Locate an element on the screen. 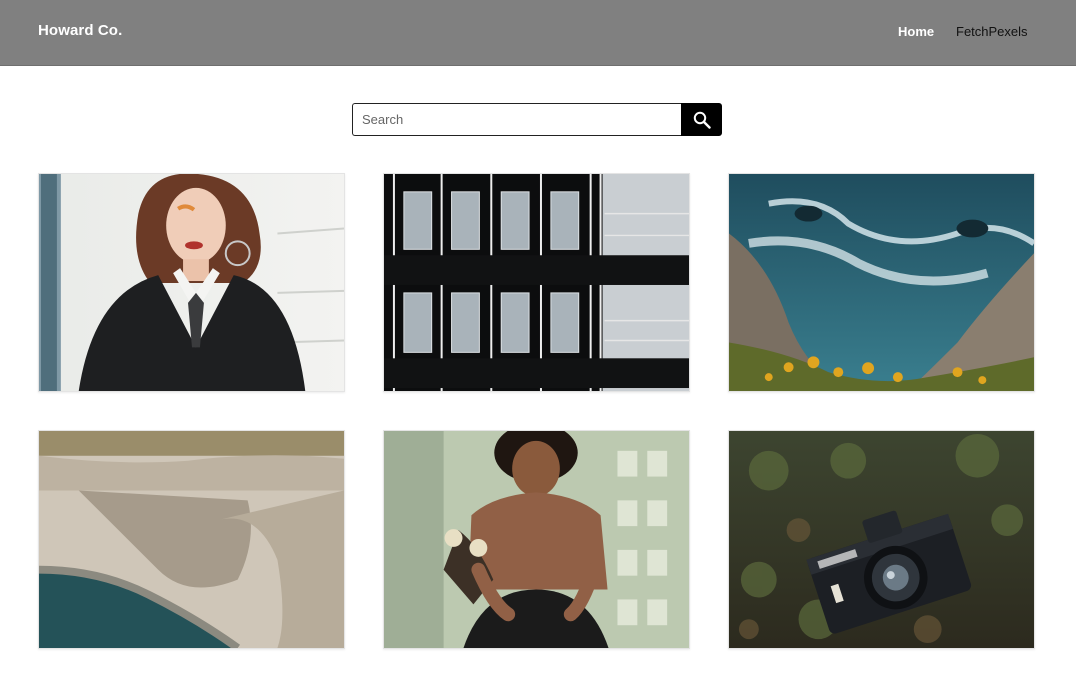  photo-card-woman-portrait is located at coordinates (191, 282).